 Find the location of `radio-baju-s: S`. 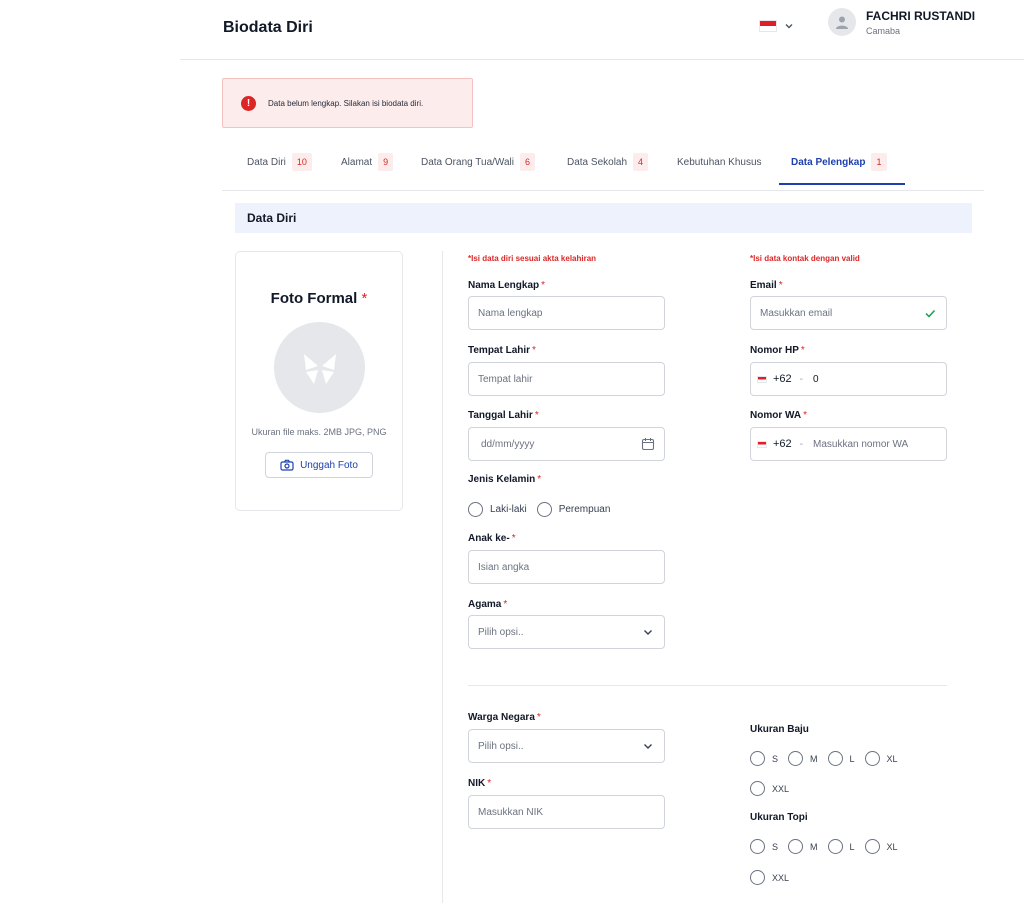

radio-baju-s: S is located at coordinates (764, 758).